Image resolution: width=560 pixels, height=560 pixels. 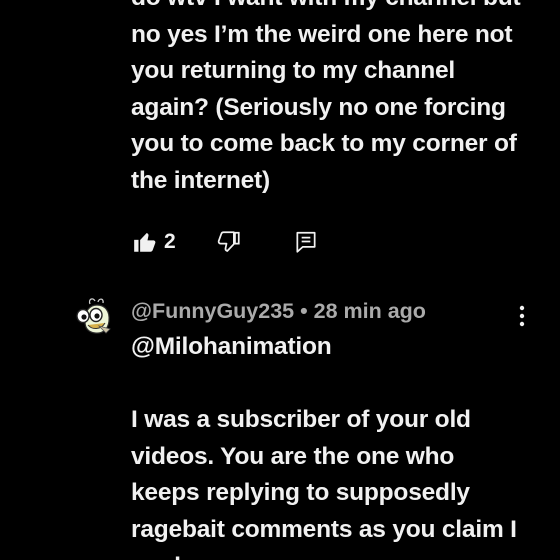 I want to click on dislike-icon, so click(x=229, y=242).